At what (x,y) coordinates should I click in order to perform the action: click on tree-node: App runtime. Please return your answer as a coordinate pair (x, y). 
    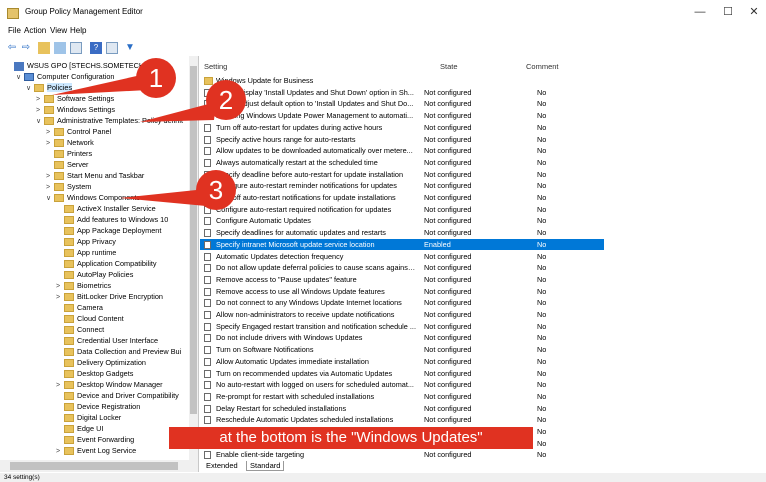
    Looking at the image, I should click on (86, 252).